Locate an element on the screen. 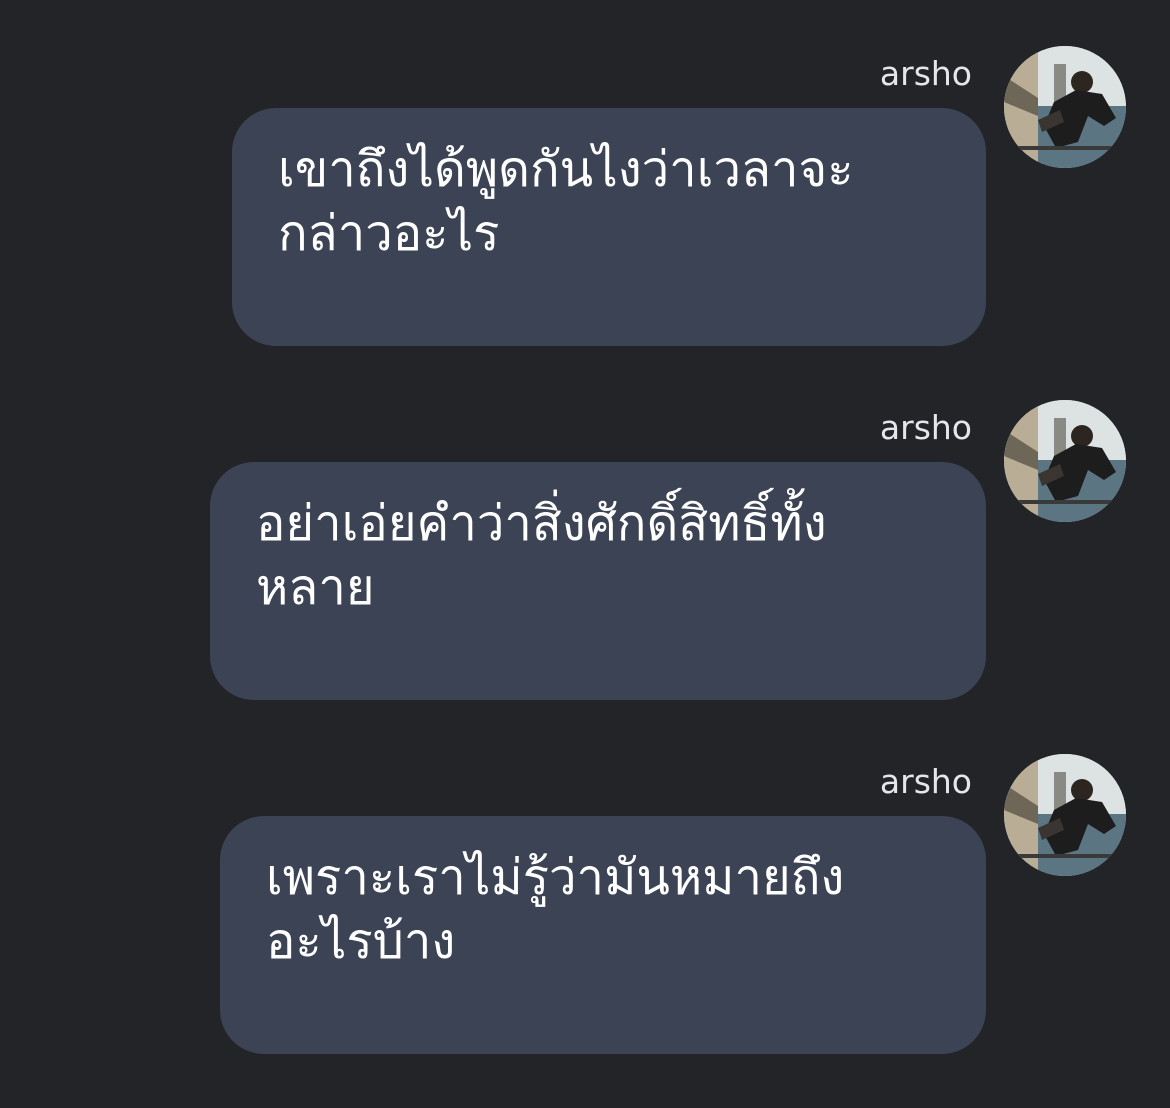 This screenshot has height=1108, width=1170. message-line: เพราะเราไม่รู้ว่ามันหมายถึง is located at coordinates (555, 877).